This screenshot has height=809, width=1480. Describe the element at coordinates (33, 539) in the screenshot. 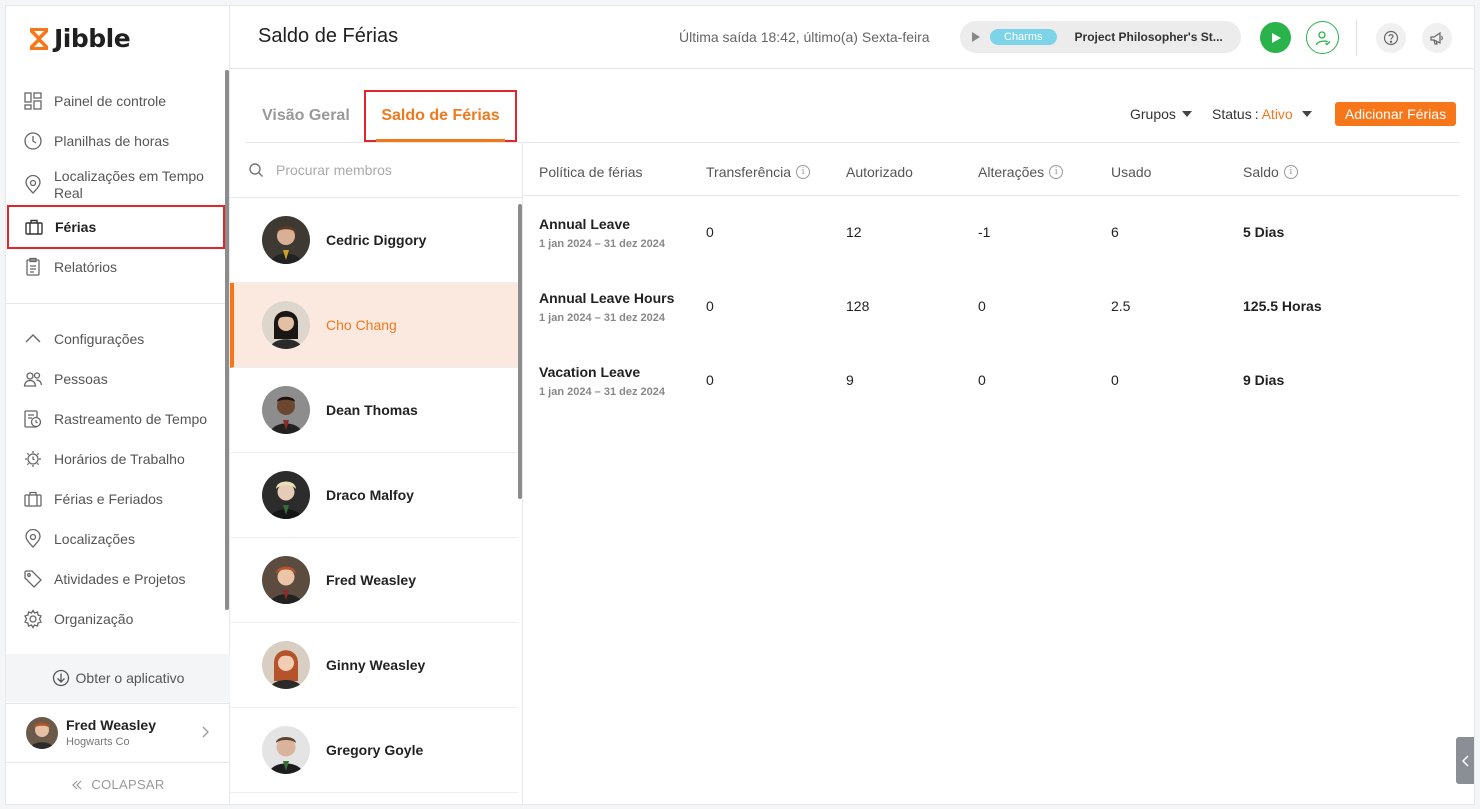

I see `location-pin-icon` at that location.